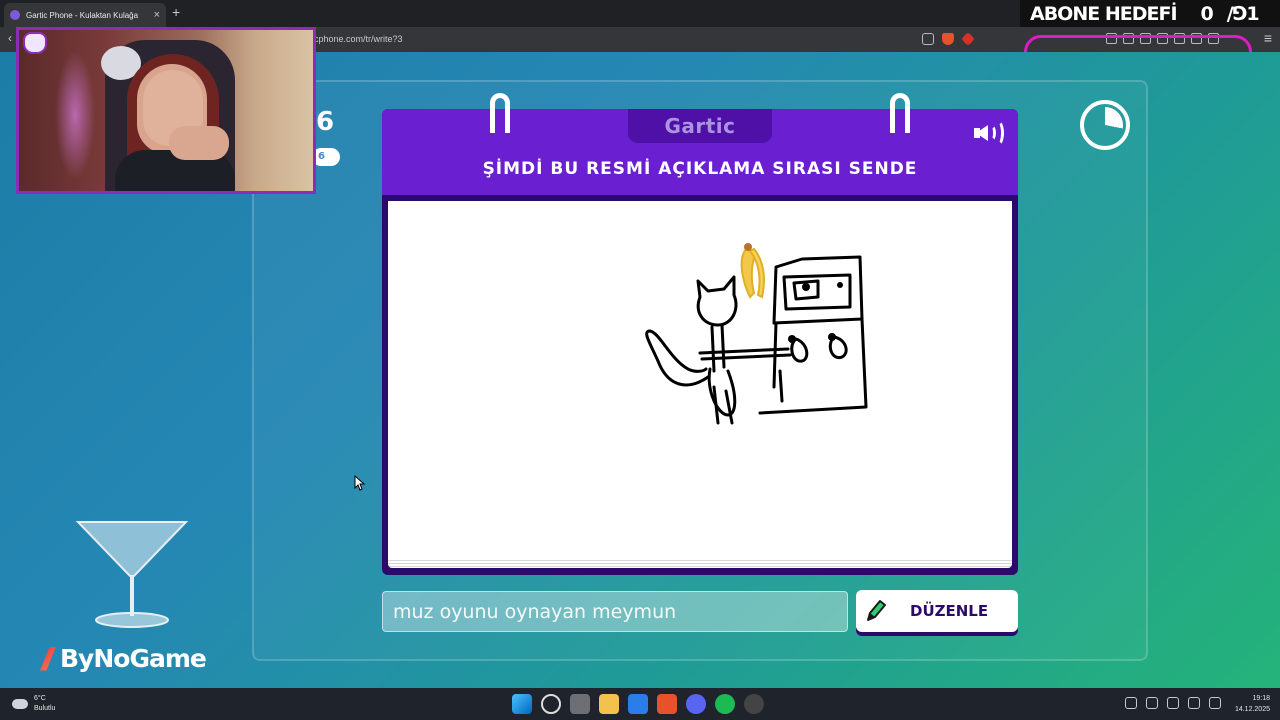 Image resolution: width=1280 pixels, height=720 pixels. I want to click on gartic-favicon-icon, so click(15, 15).